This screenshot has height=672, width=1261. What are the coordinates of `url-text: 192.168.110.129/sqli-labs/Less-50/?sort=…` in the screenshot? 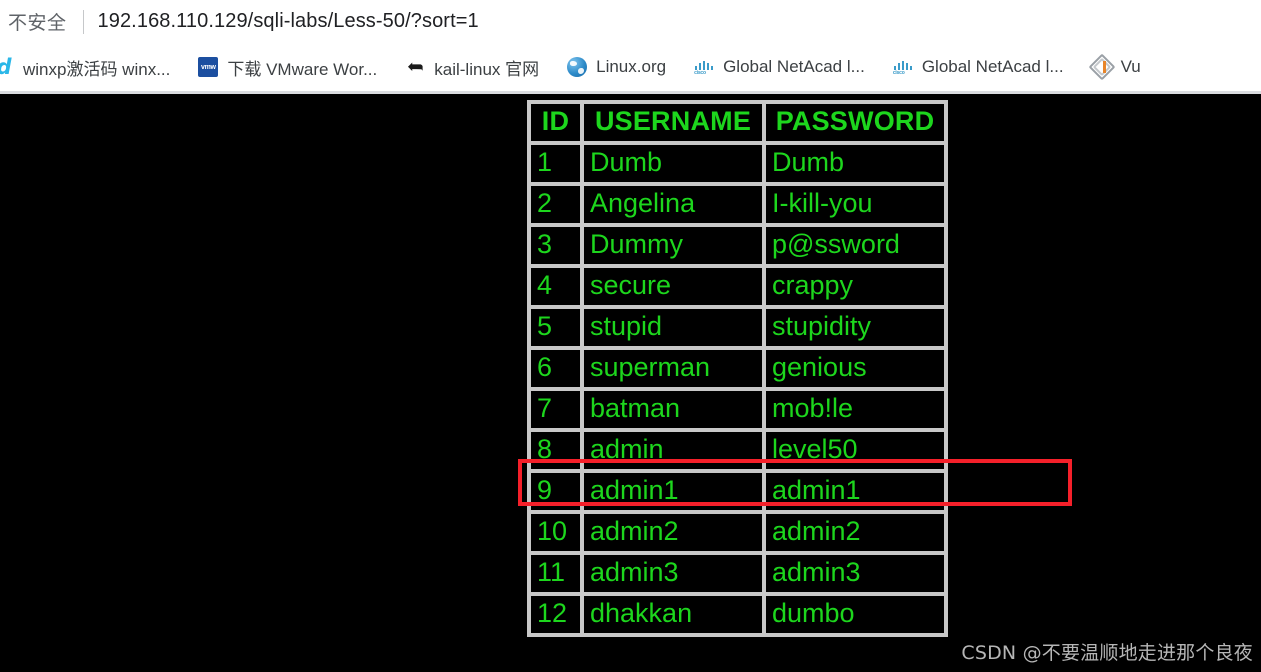 It's located at (288, 21).